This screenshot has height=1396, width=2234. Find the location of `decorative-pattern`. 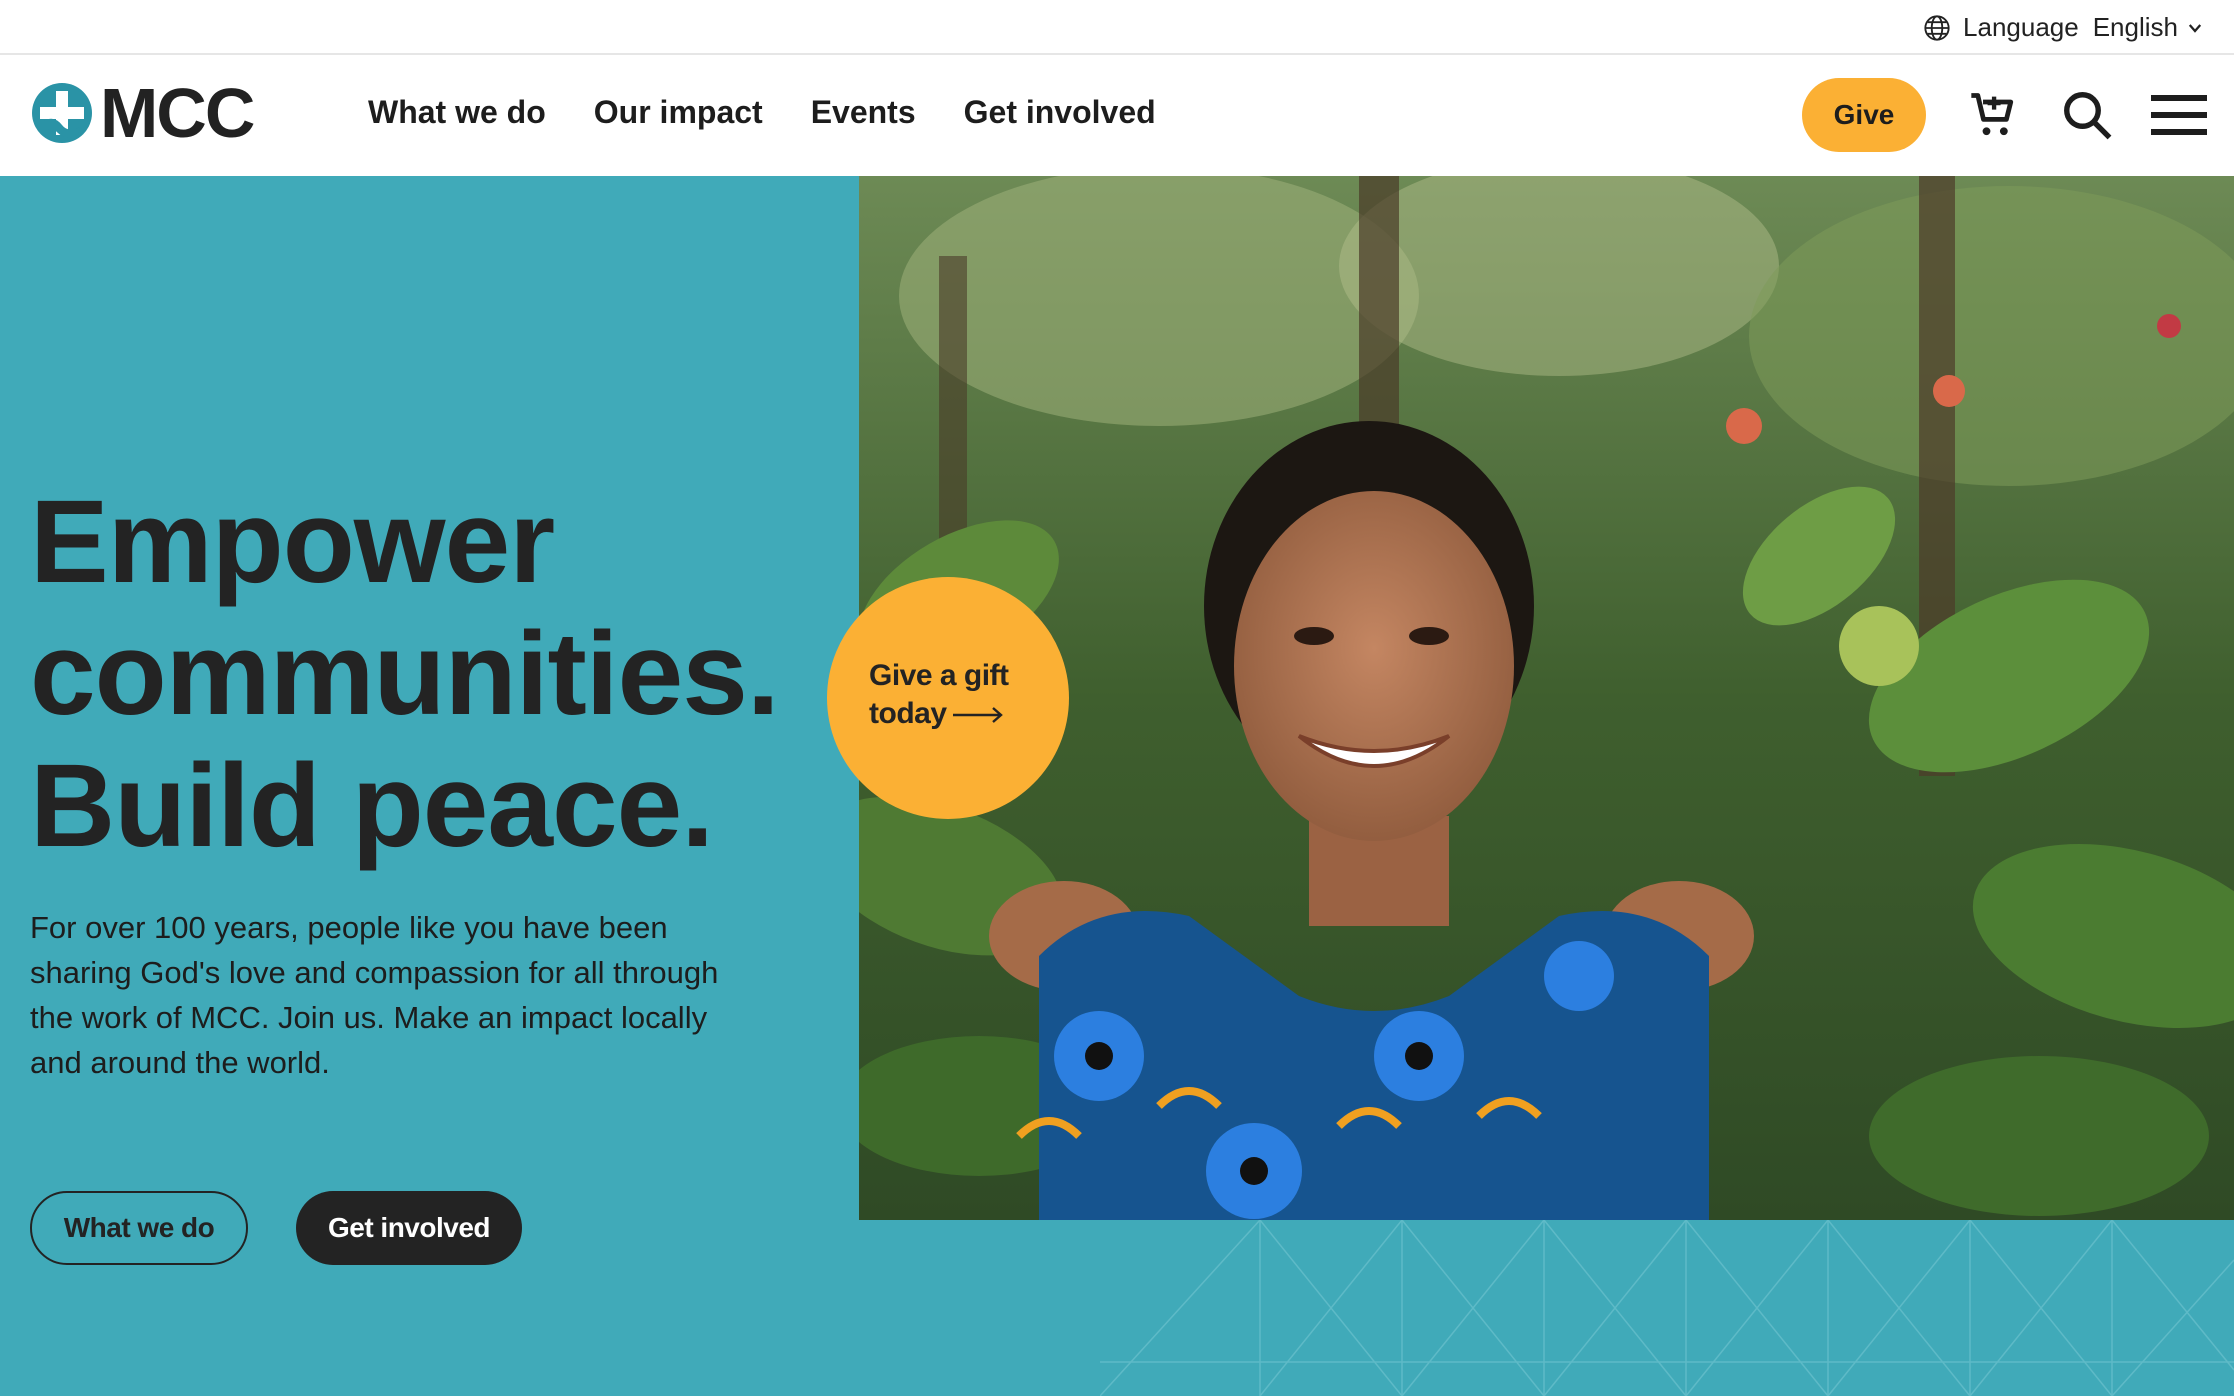

decorative-pattern is located at coordinates (1667, 1308).